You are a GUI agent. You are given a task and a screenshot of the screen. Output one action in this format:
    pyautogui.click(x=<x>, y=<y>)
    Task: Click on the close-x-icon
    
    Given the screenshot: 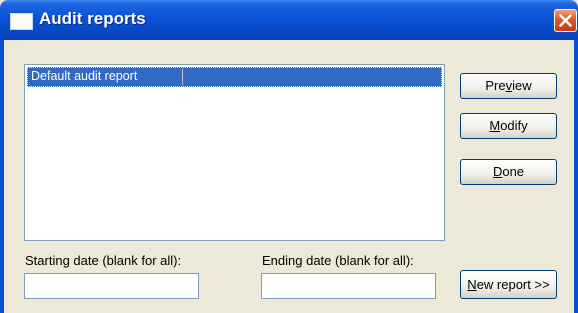 What is the action you would take?
    pyautogui.click(x=565, y=20)
    